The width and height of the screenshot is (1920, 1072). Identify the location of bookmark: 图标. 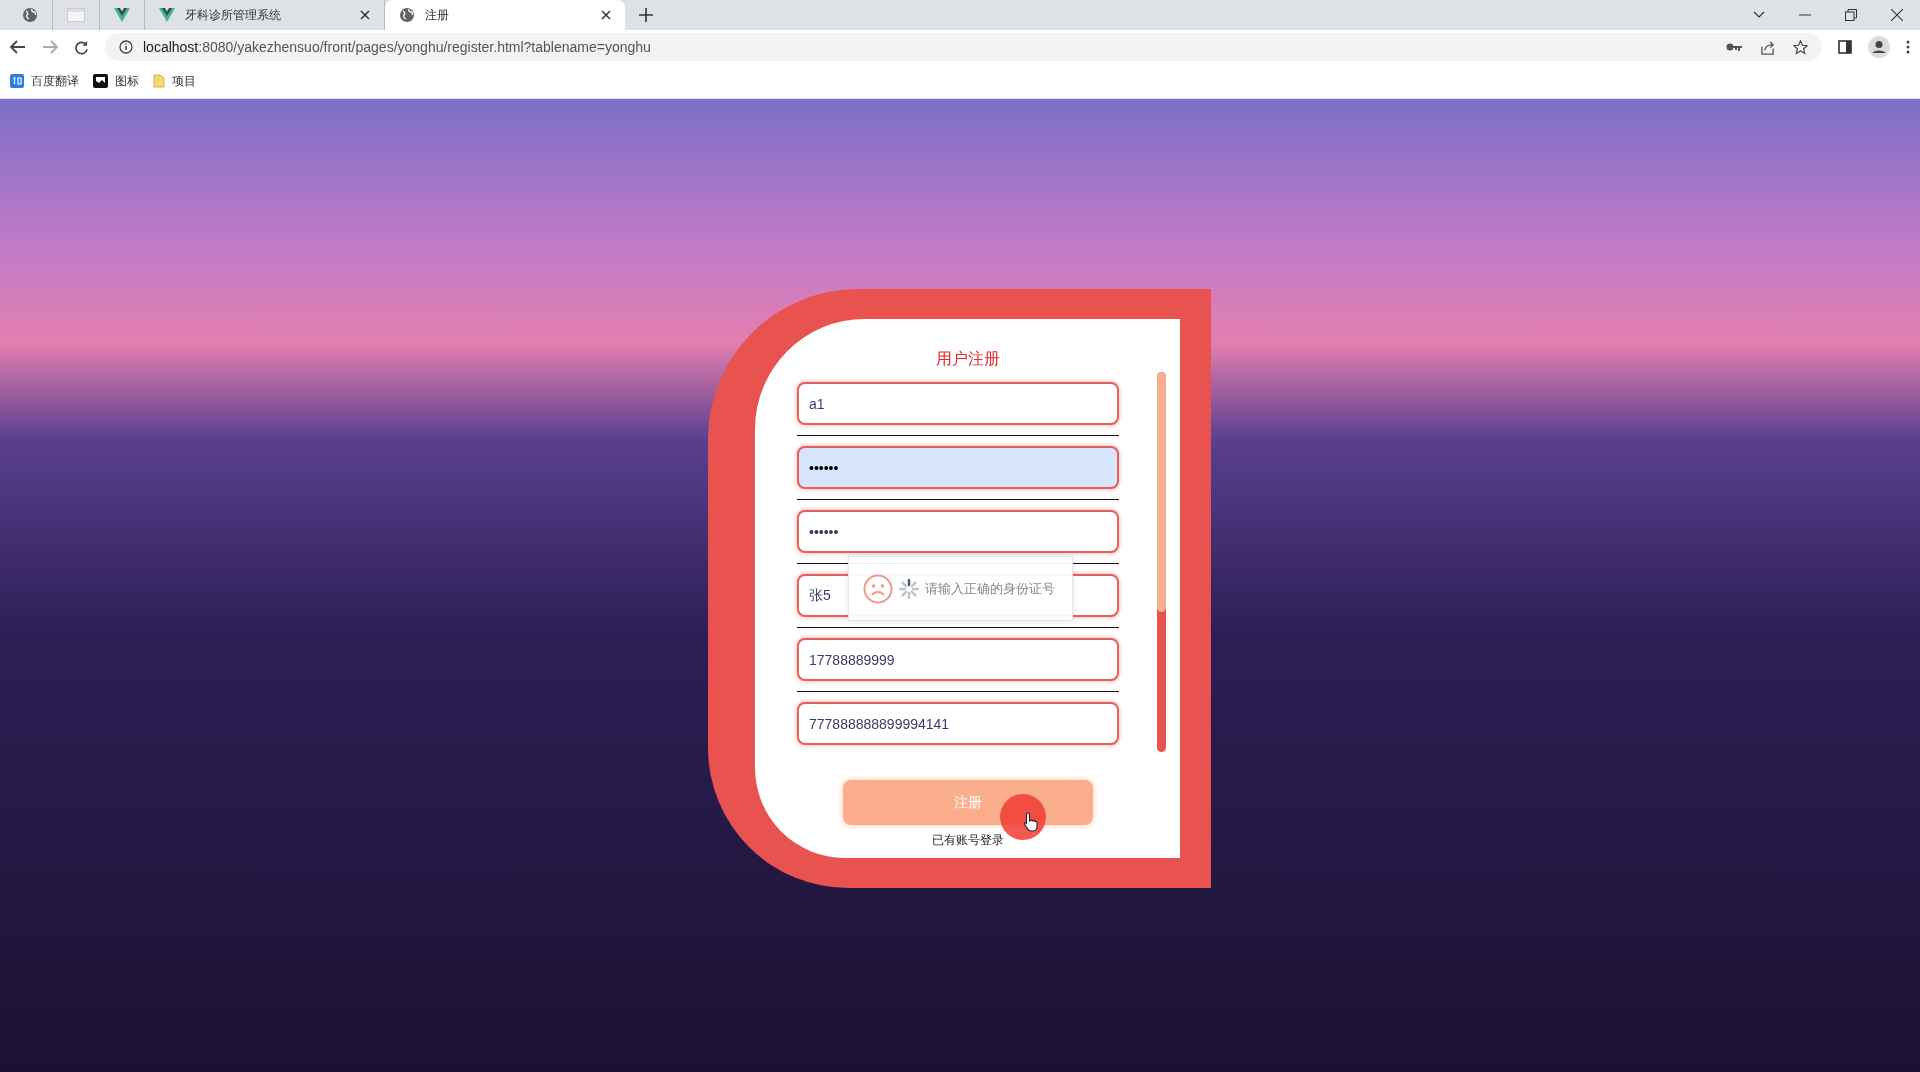
(116, 81).